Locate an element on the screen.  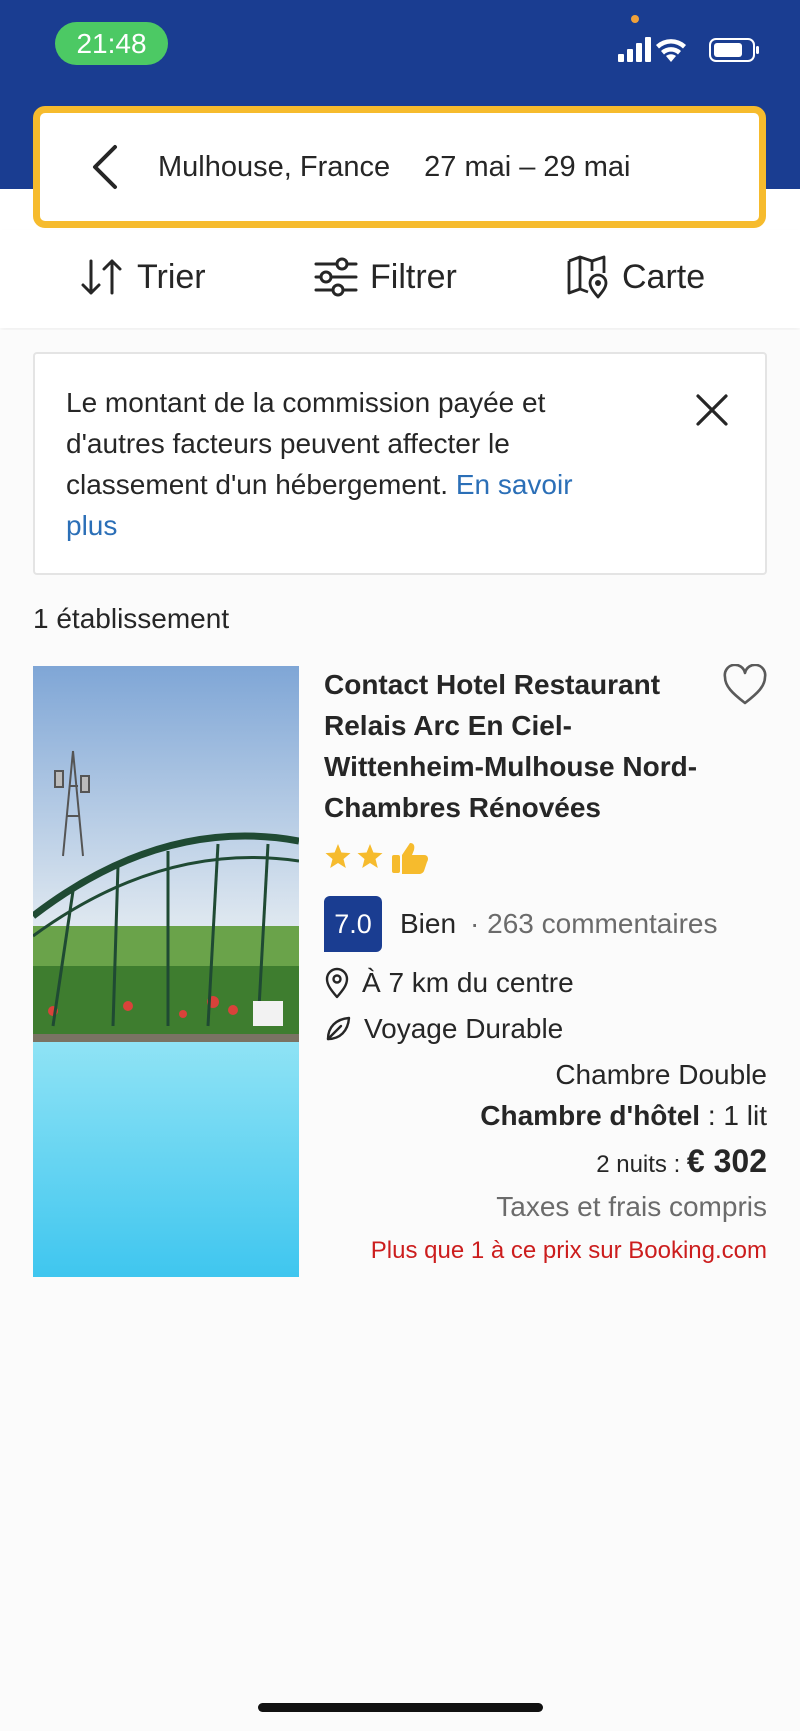
close-notice-button is located at coordinates (712, 410).